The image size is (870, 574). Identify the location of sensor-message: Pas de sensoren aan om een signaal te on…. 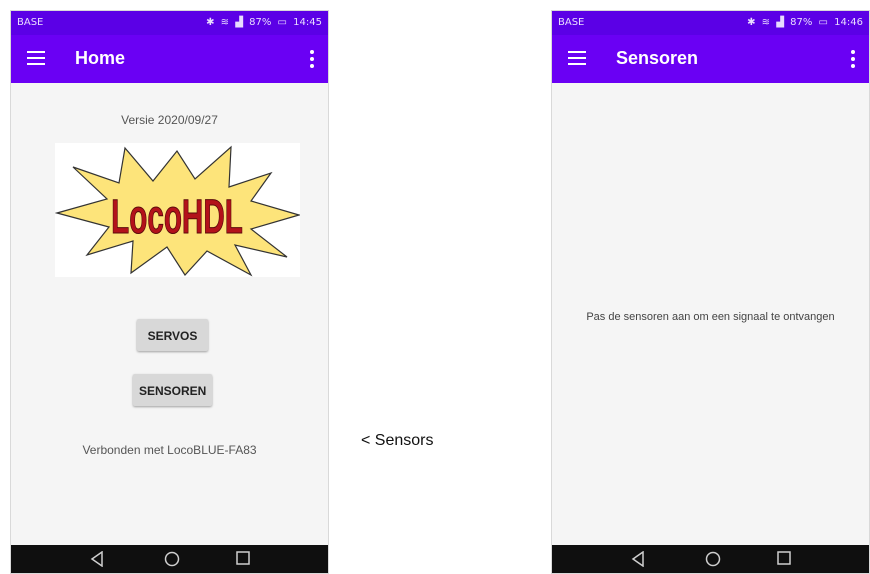
(710, 317).